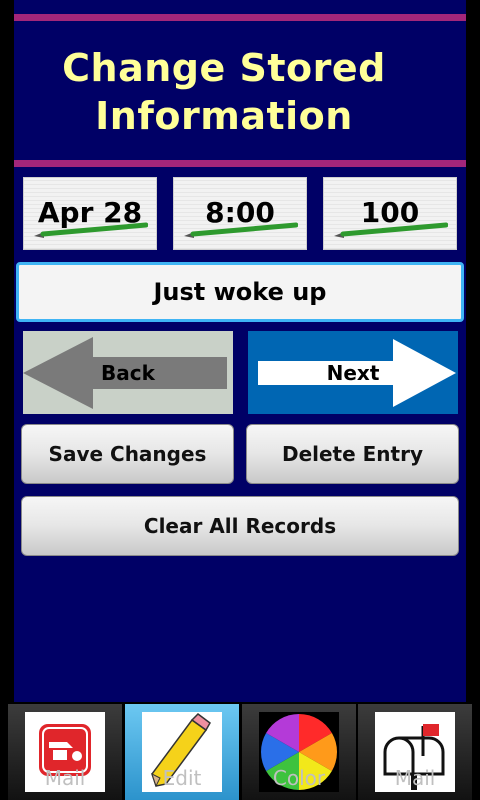  Describe the element at coordinates (240, 292) in the screenshot. I see `note-field: Just woke up` at that location.